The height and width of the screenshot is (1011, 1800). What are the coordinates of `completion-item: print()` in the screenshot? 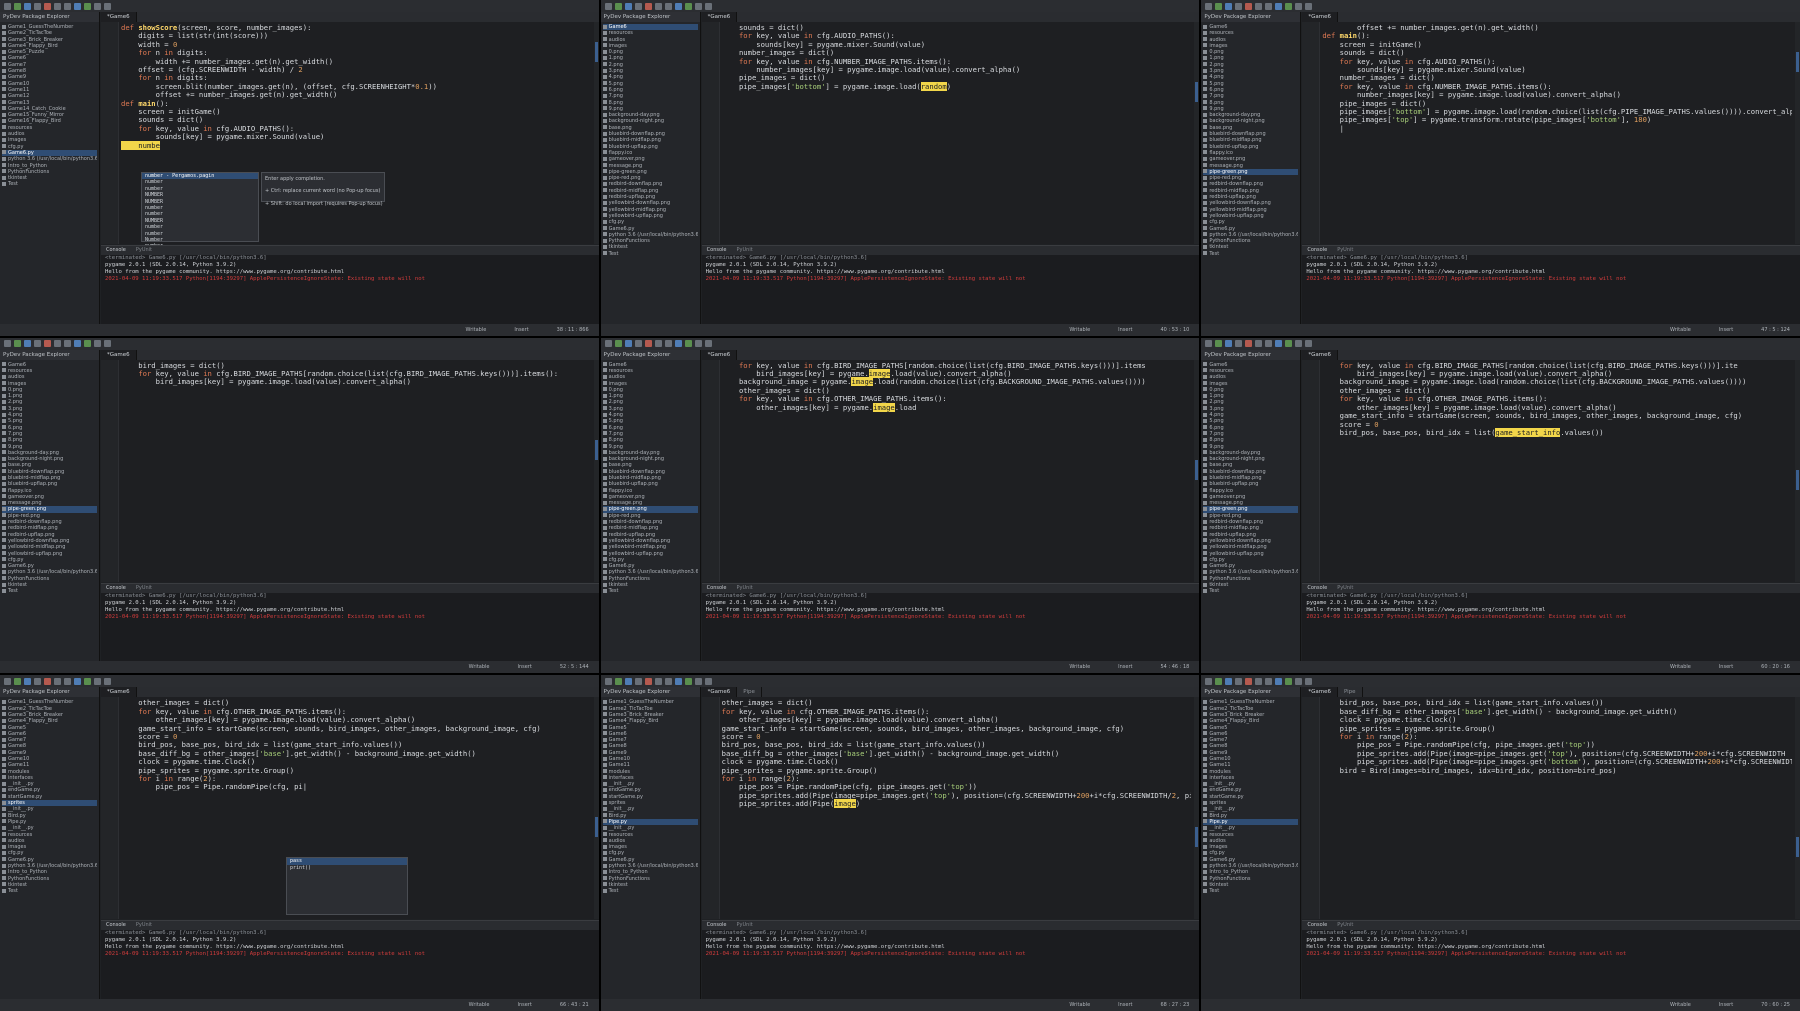 It's located at (347, 868).